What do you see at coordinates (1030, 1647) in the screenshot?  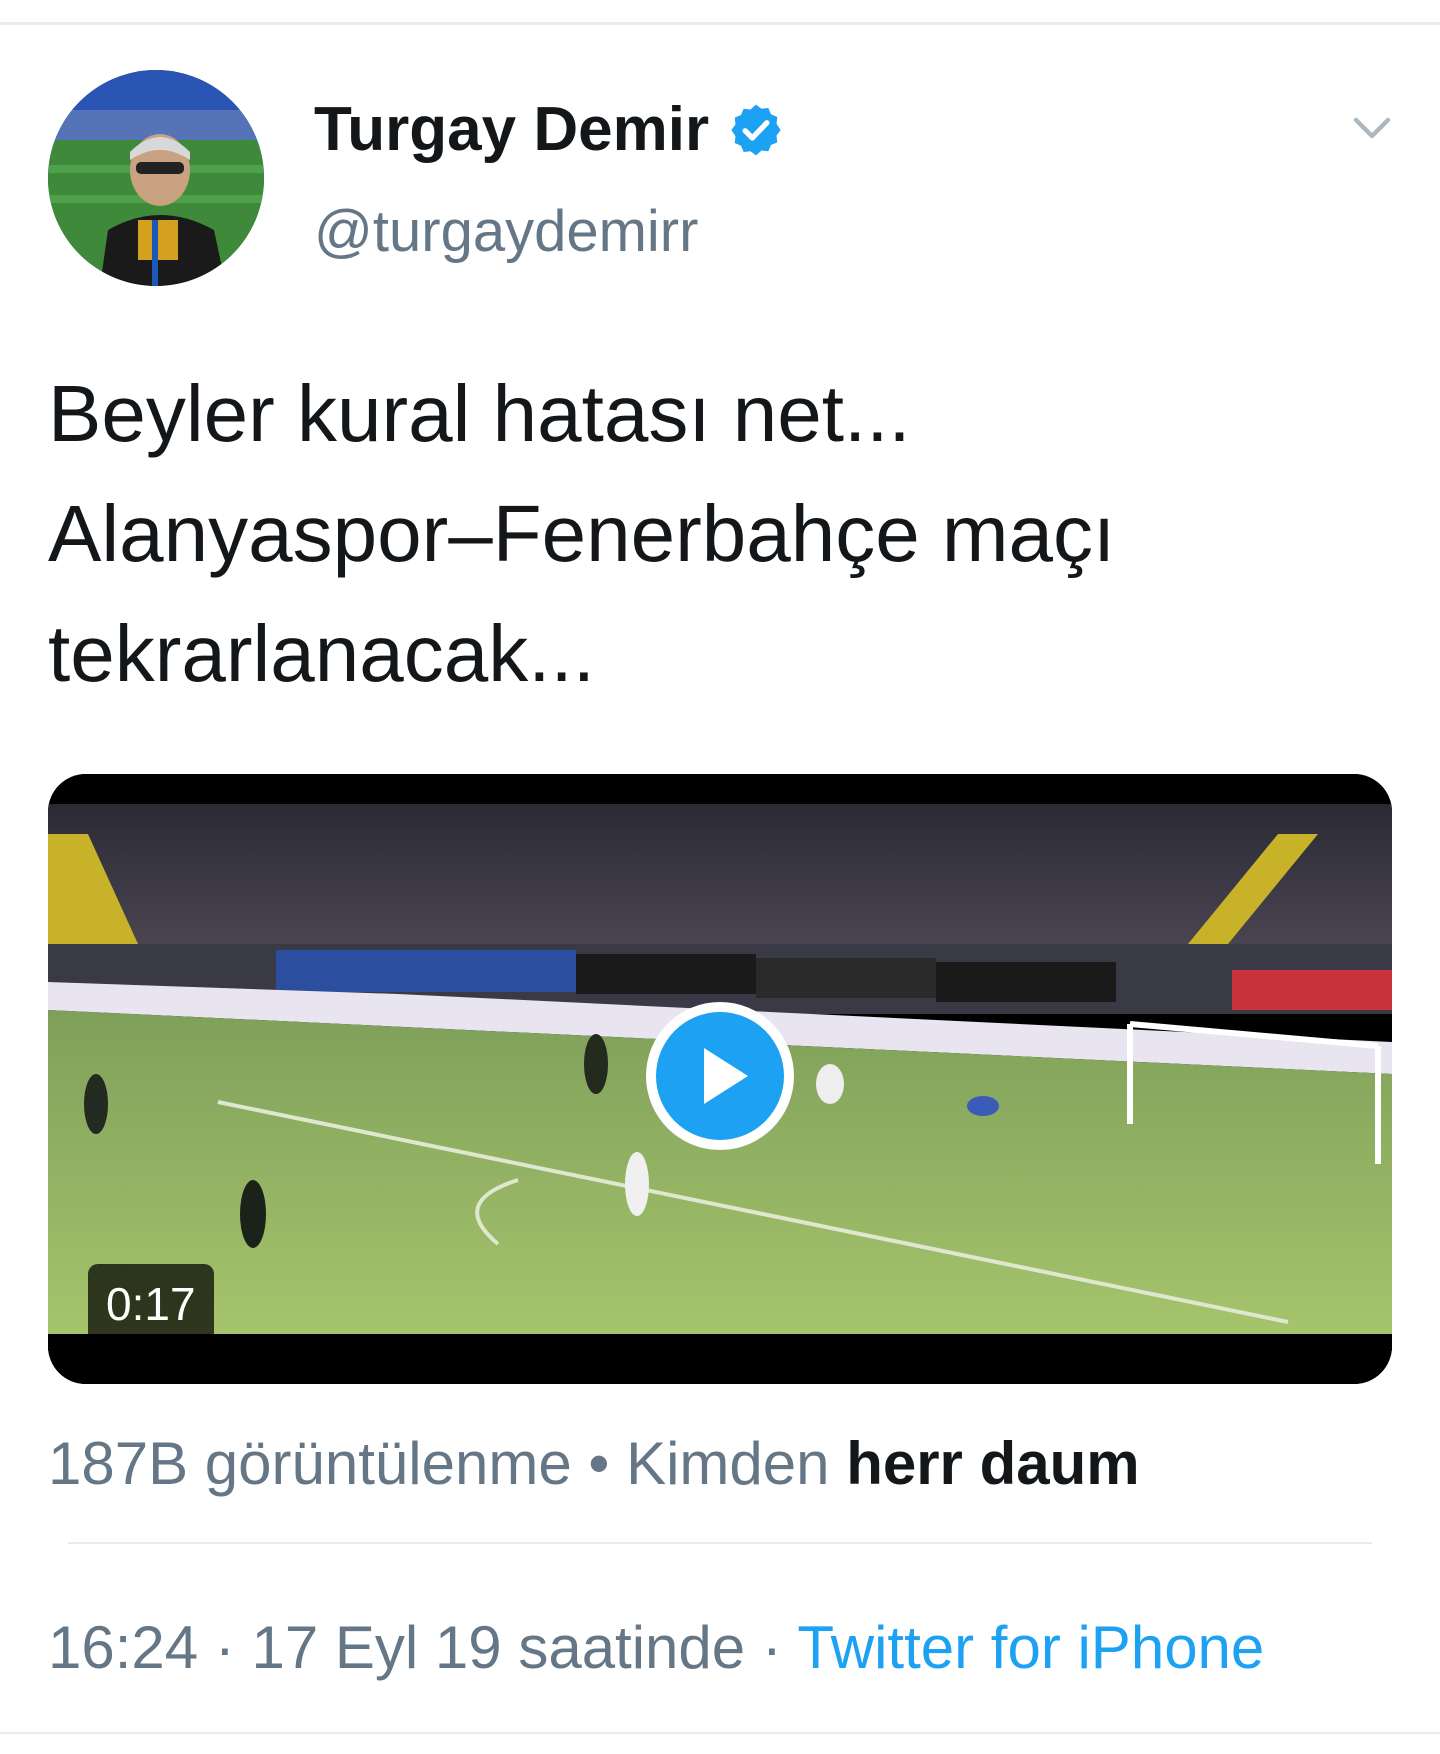 I see `tweet-client-link: Twitter for iPhone` at bounding box center [1030, 1647].